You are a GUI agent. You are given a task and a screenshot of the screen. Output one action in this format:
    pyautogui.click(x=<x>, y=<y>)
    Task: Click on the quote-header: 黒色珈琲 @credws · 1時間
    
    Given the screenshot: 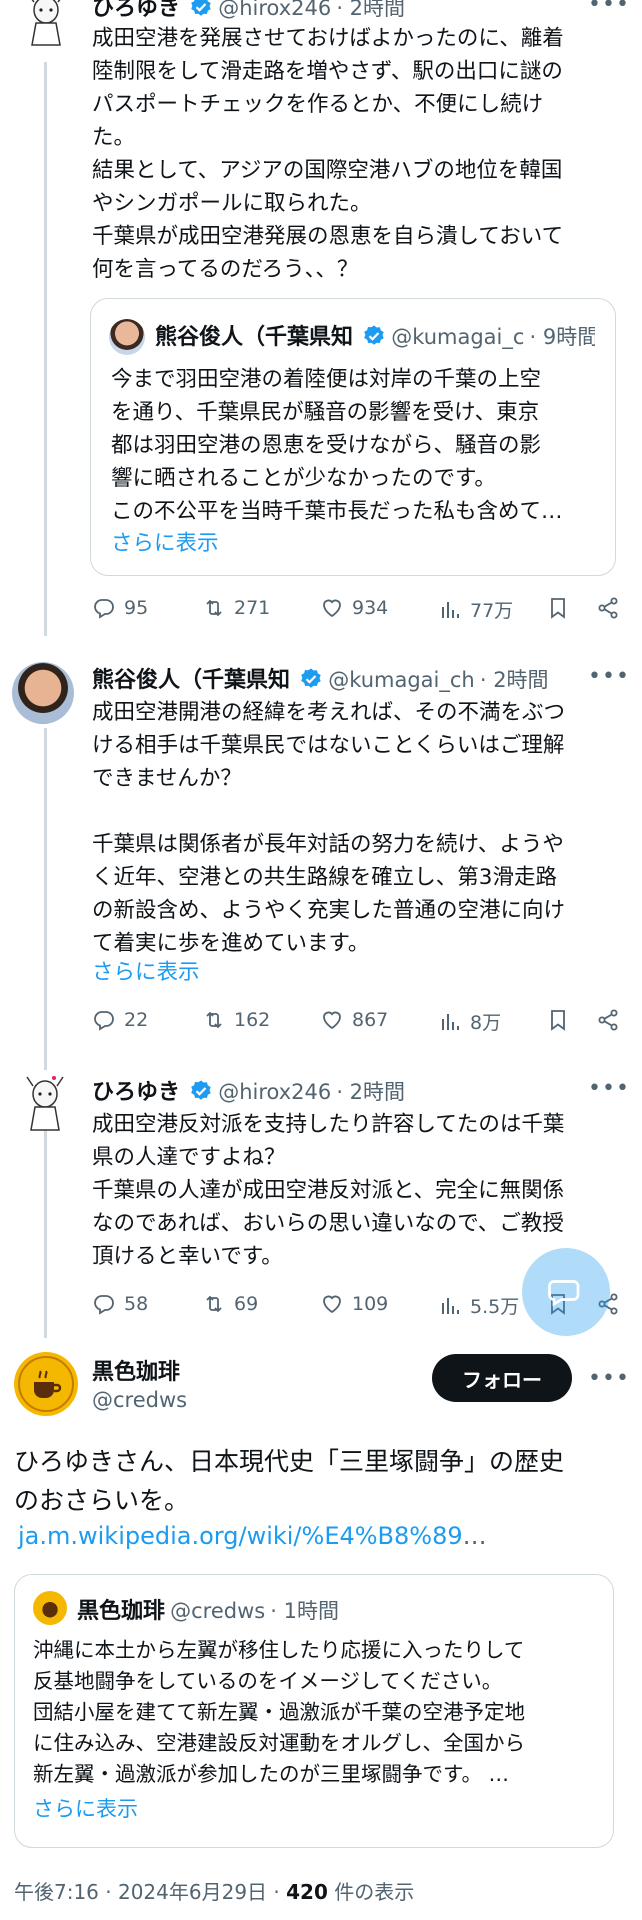 What is the action you would take?
    pyautogui.click(x=208, y=1609)
    